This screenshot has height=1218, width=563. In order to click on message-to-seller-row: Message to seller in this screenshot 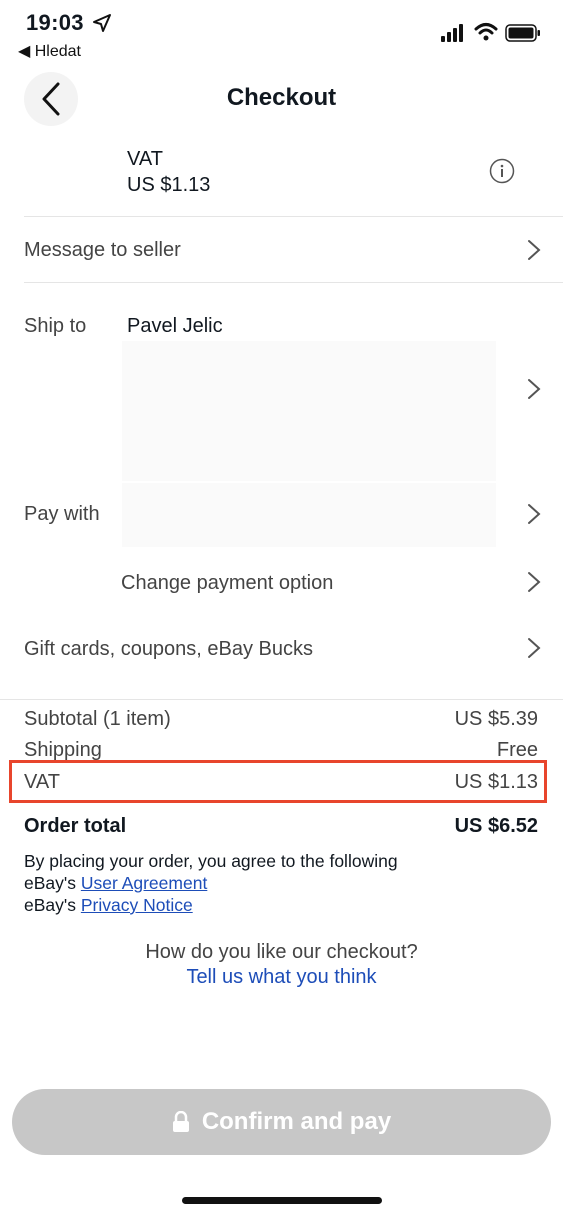, I will do `click(281, 249)`.